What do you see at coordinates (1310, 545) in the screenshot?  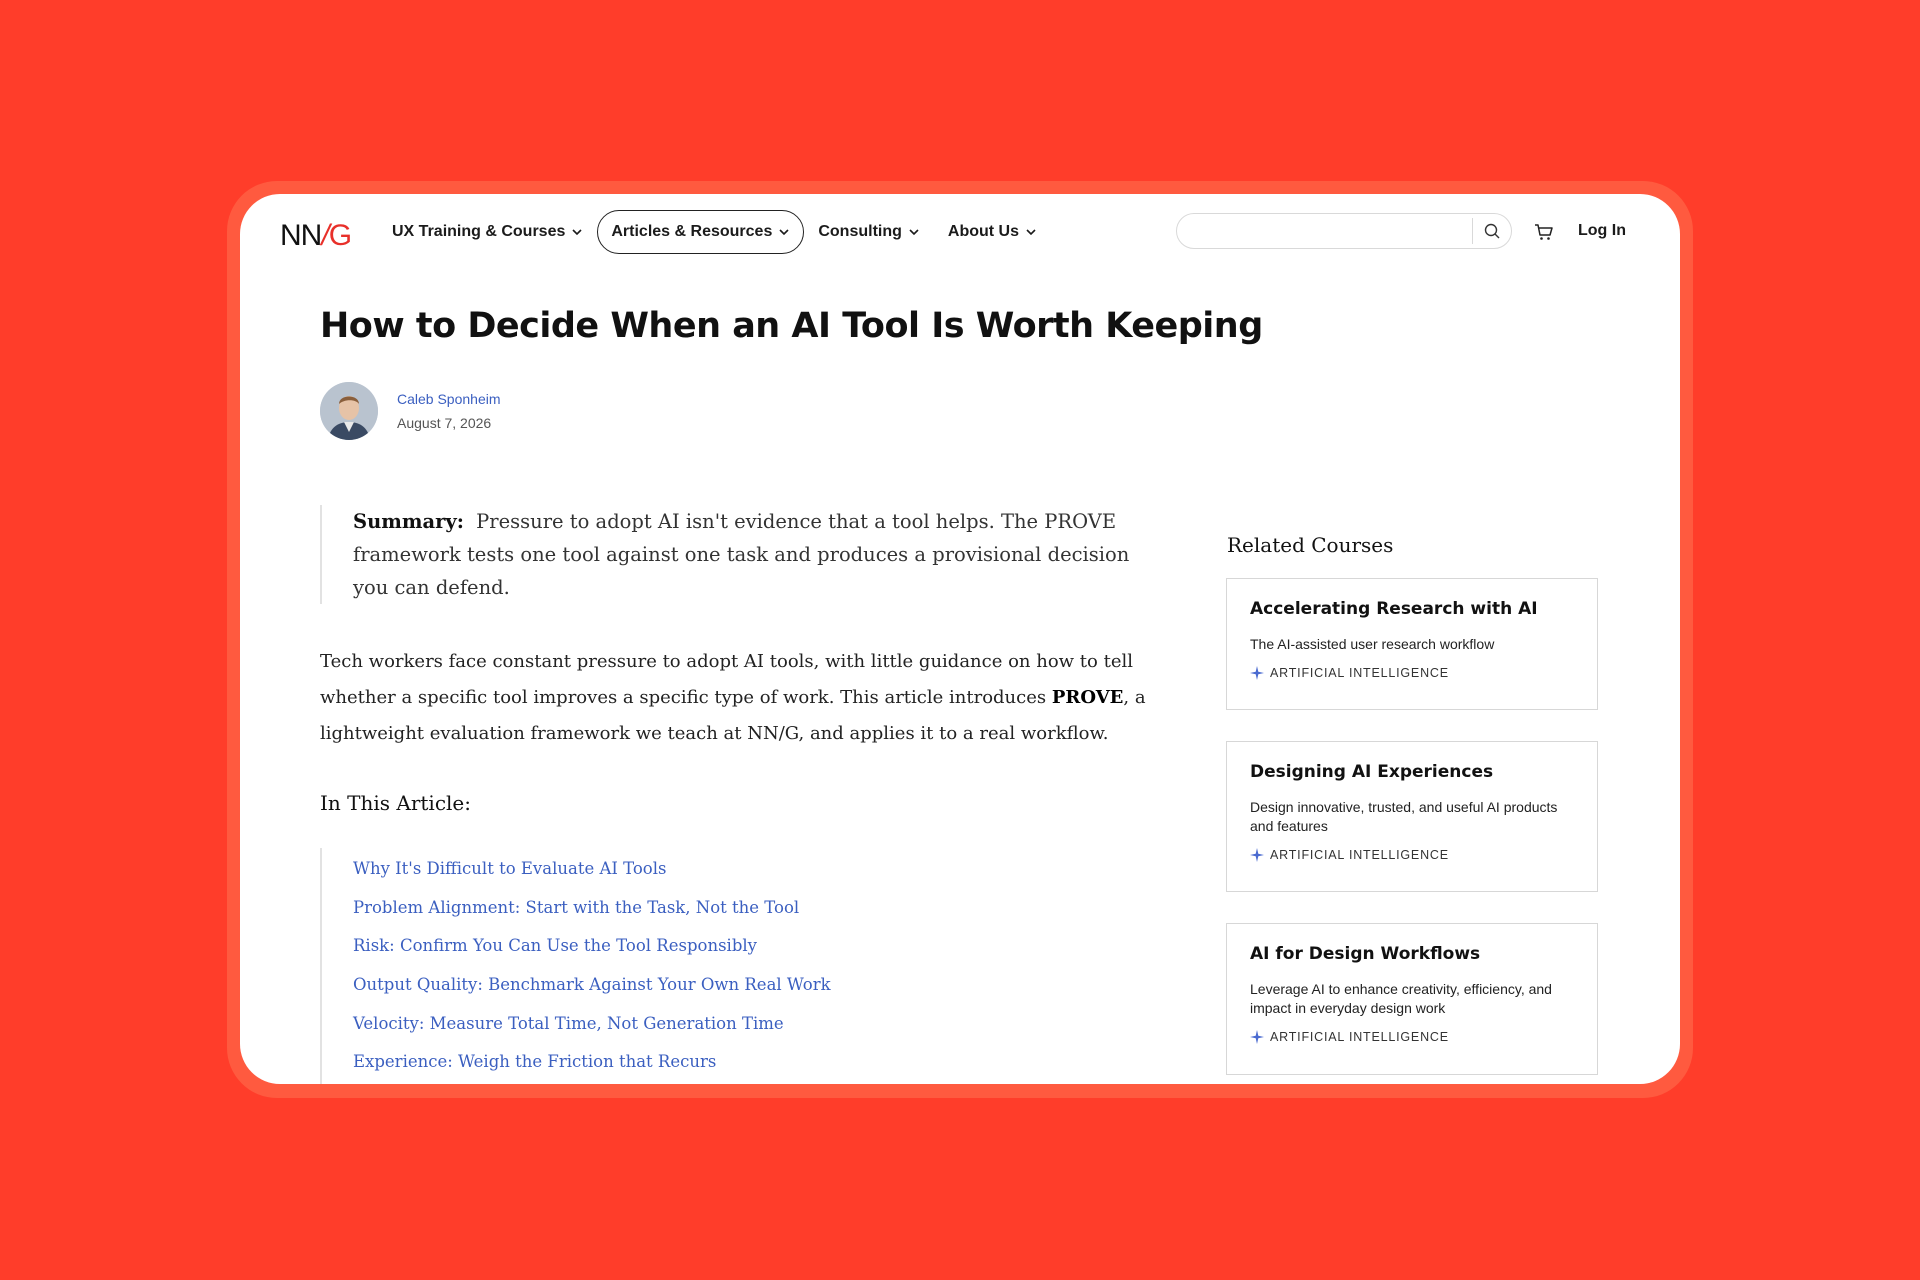 I see `related-courses-heading: Related Courses` at bounding box center [1310, 545].